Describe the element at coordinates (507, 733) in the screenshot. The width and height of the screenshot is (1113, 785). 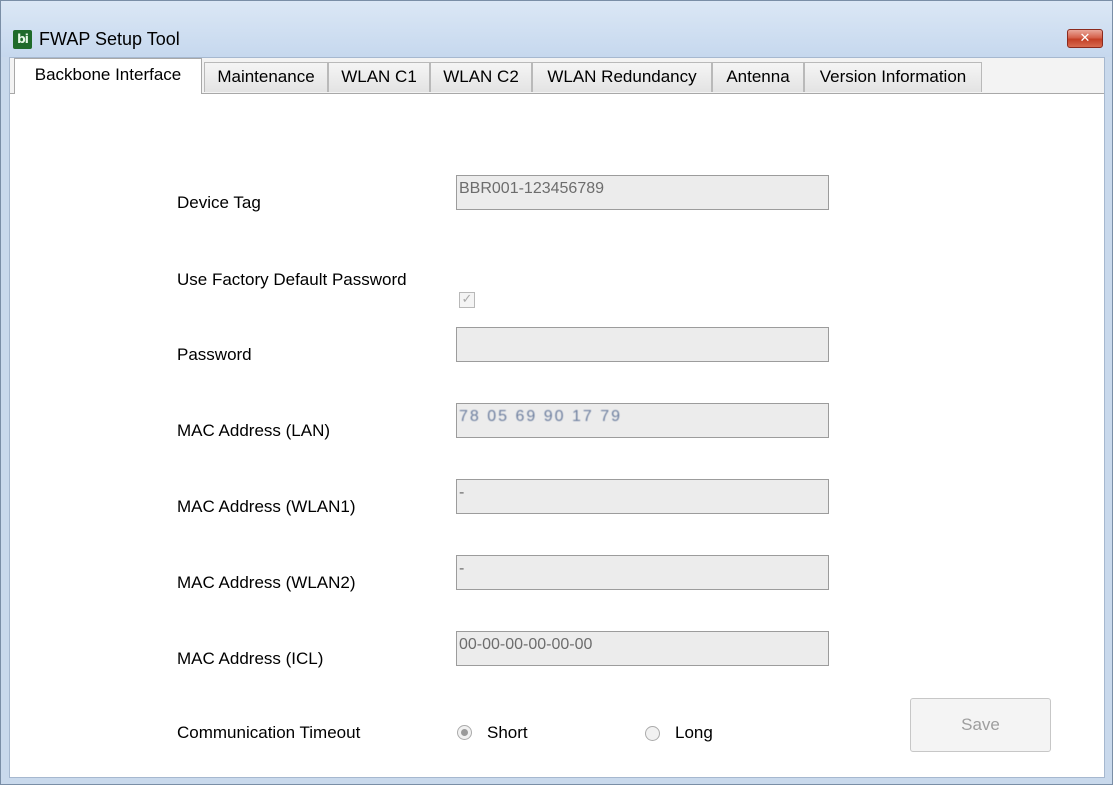
I see `timeout-short-label: Short` at that location.